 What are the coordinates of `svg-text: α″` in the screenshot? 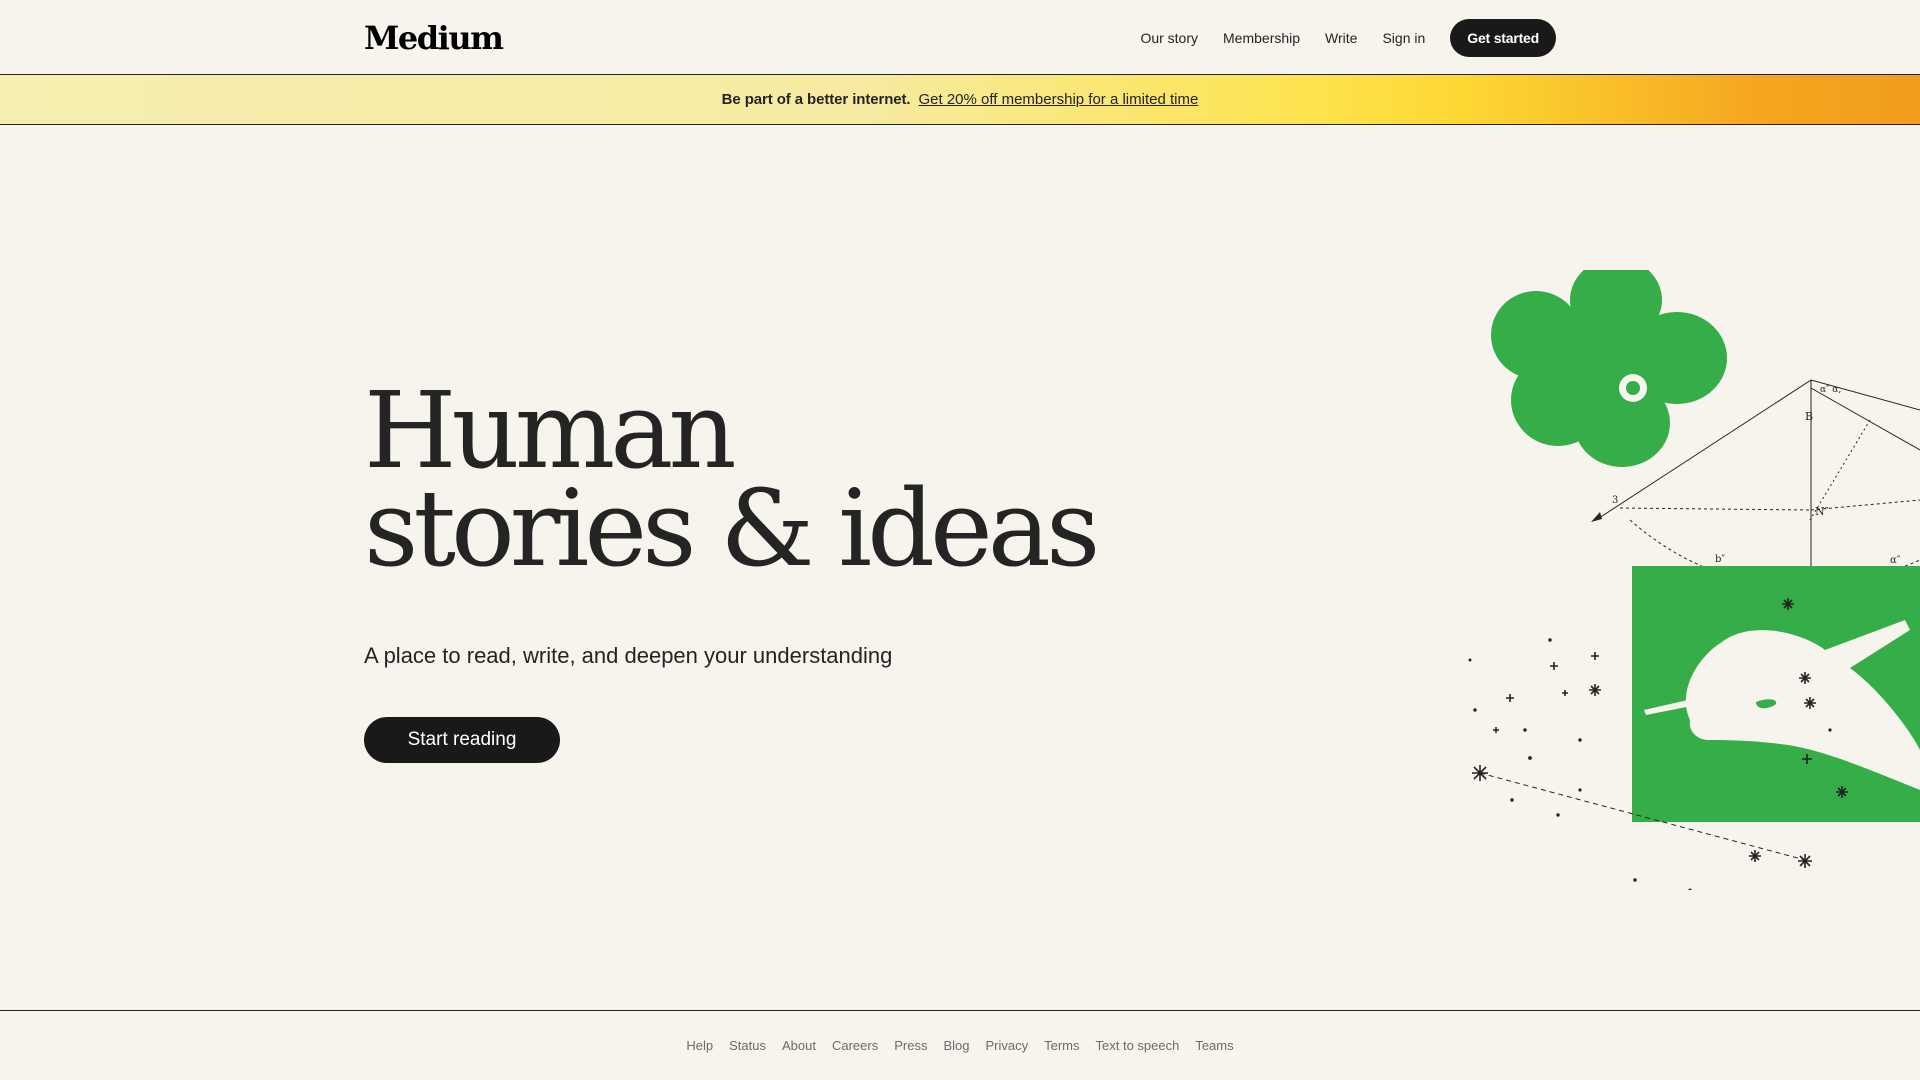 It's located at (1895, 560).